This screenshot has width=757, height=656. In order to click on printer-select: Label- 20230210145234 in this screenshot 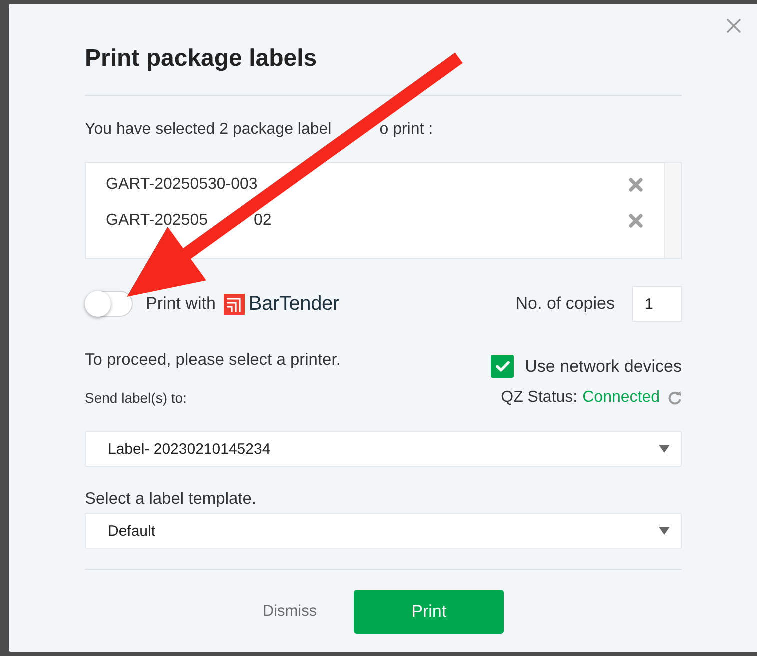, I will do `click(383, 449)`.